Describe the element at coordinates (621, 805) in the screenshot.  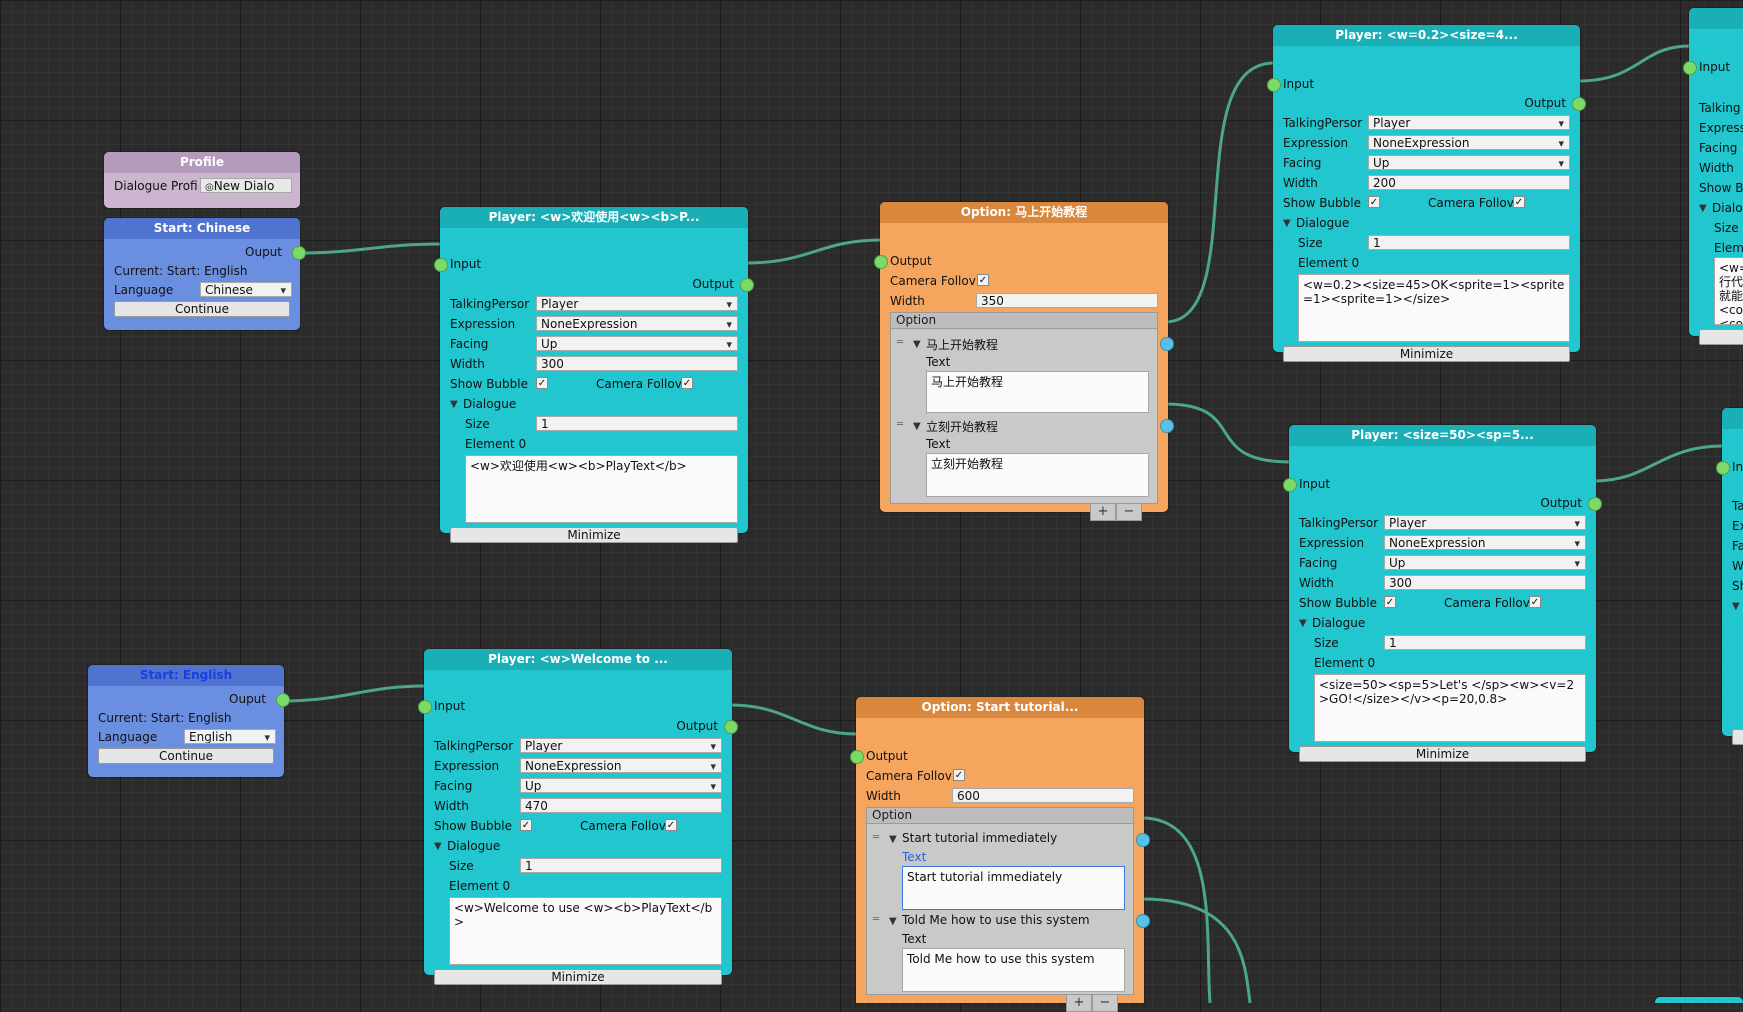
I see `width-input: 470` at that location.